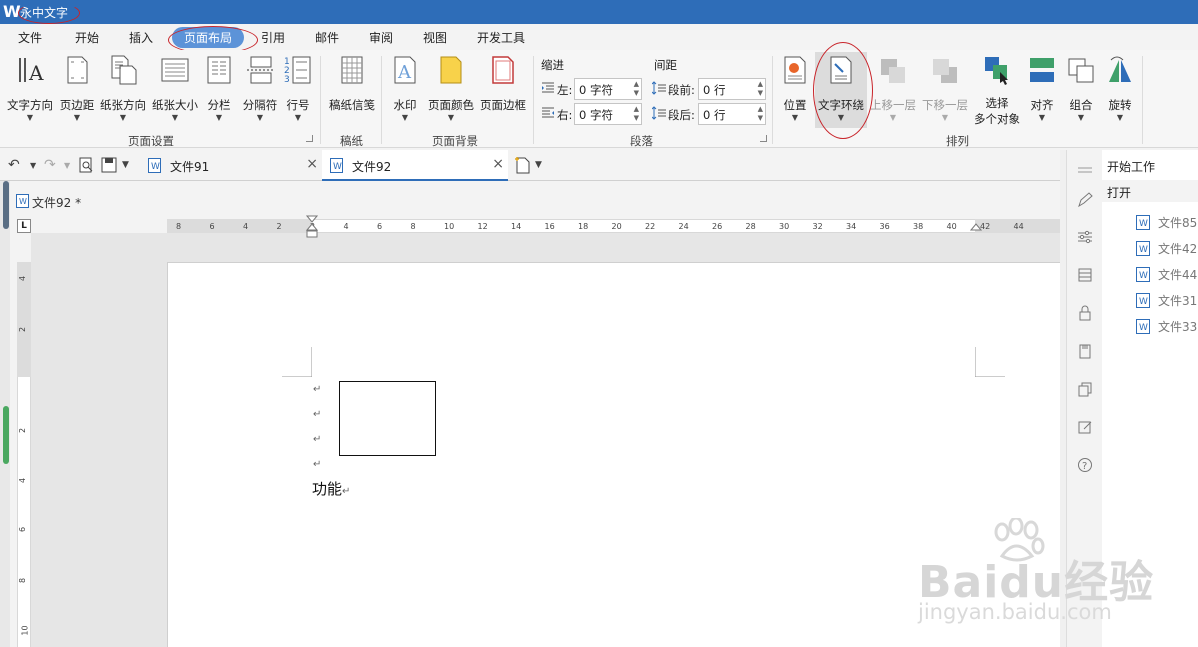 Image resolution: width=1198 pixels, height=647 pixels. I want to click on tab-stop-selector: L, so click(24, 226).